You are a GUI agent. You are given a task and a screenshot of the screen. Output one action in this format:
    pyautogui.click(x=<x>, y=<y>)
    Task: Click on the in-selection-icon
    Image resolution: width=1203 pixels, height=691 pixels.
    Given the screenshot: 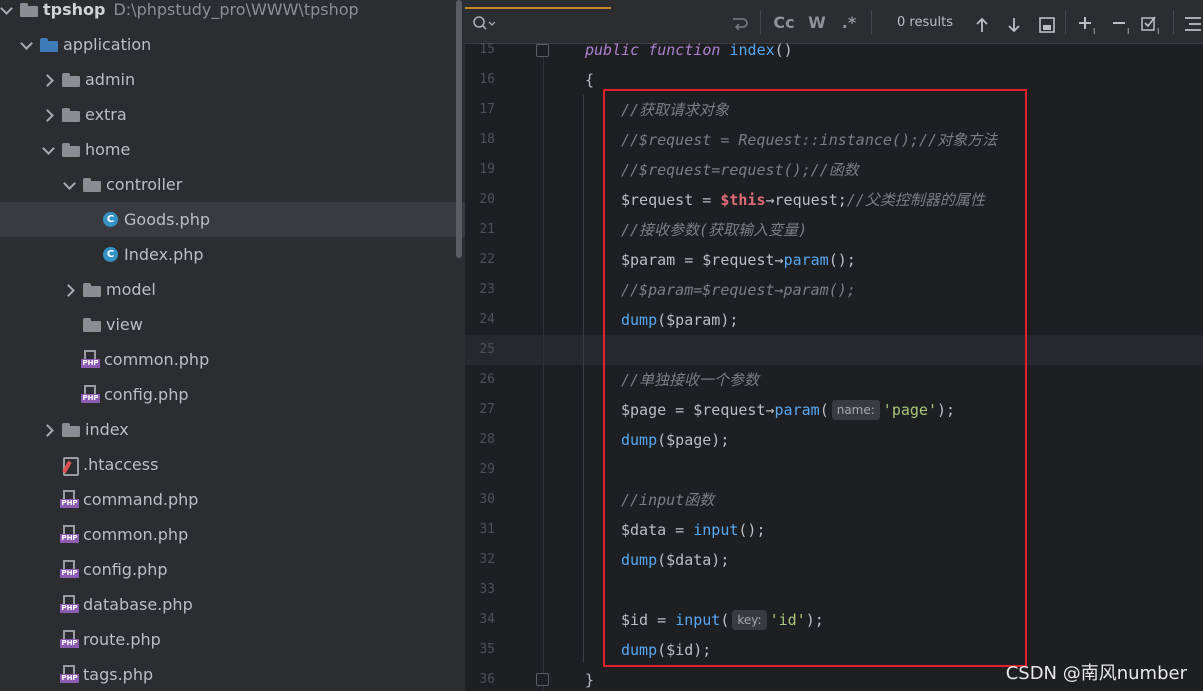 What is the action you would take?
    pyautogui.click(x=1047, y=25)
    